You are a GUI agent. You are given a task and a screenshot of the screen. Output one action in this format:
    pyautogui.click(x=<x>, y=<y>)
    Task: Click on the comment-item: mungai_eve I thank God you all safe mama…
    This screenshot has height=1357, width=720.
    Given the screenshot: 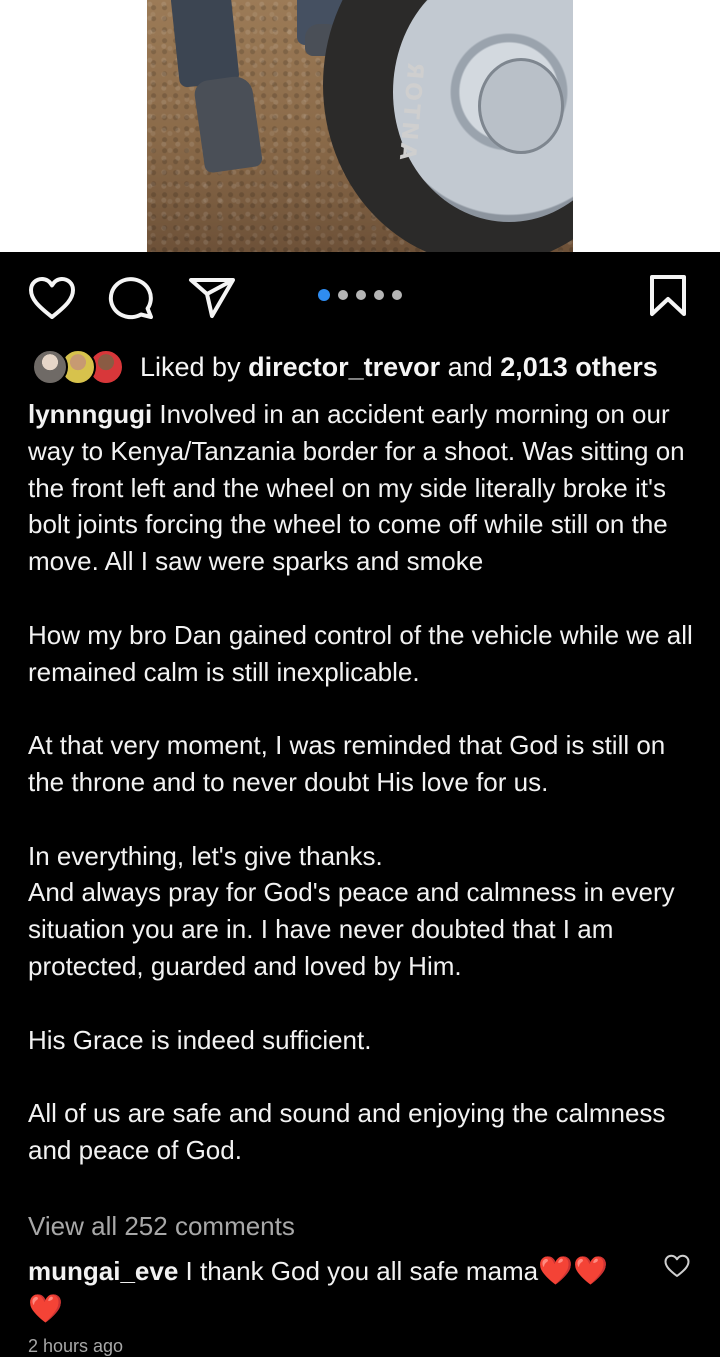 What is the action you would take?
    pyautogui.click(x=333, y=1290)
    